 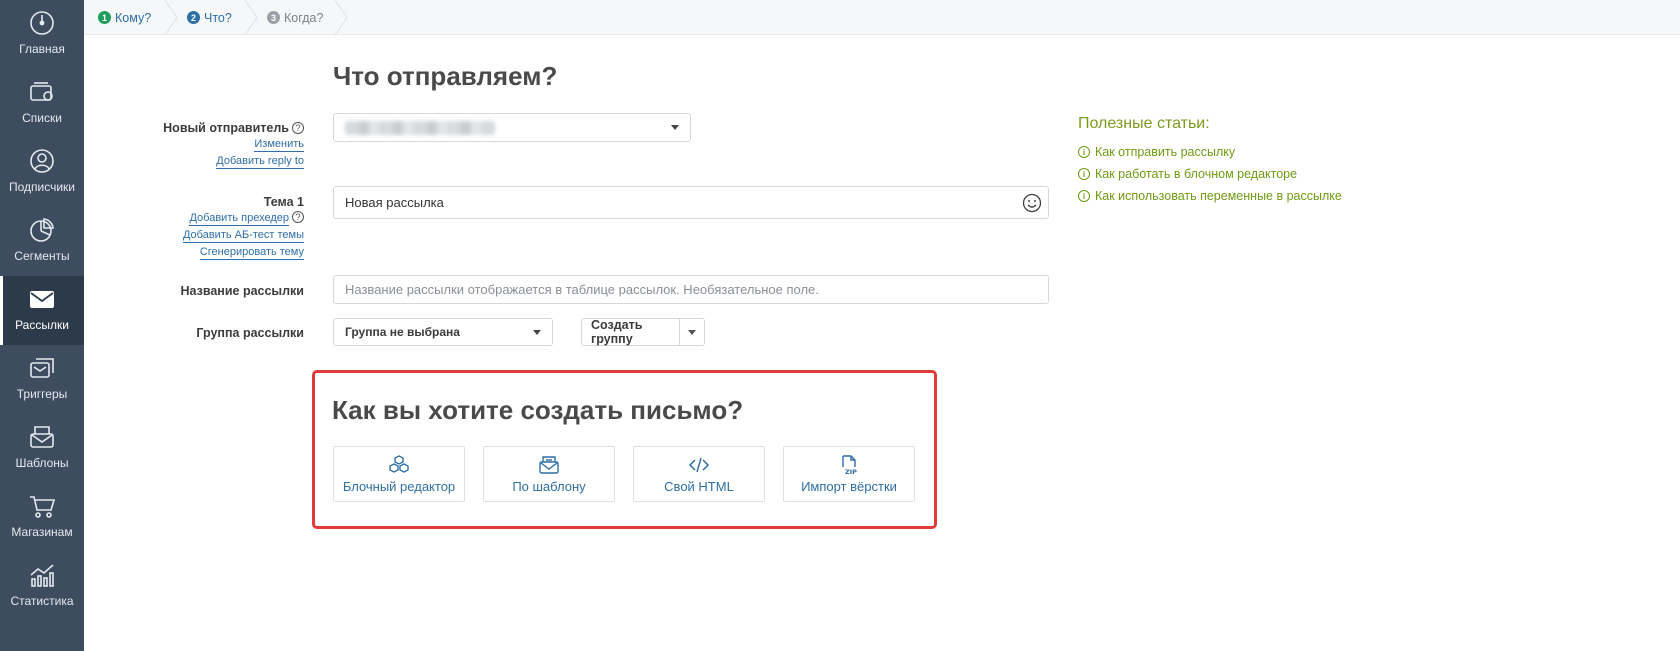 I want to click on add-reply-to-link: Добавить reply to, so click(x=260, y=162).